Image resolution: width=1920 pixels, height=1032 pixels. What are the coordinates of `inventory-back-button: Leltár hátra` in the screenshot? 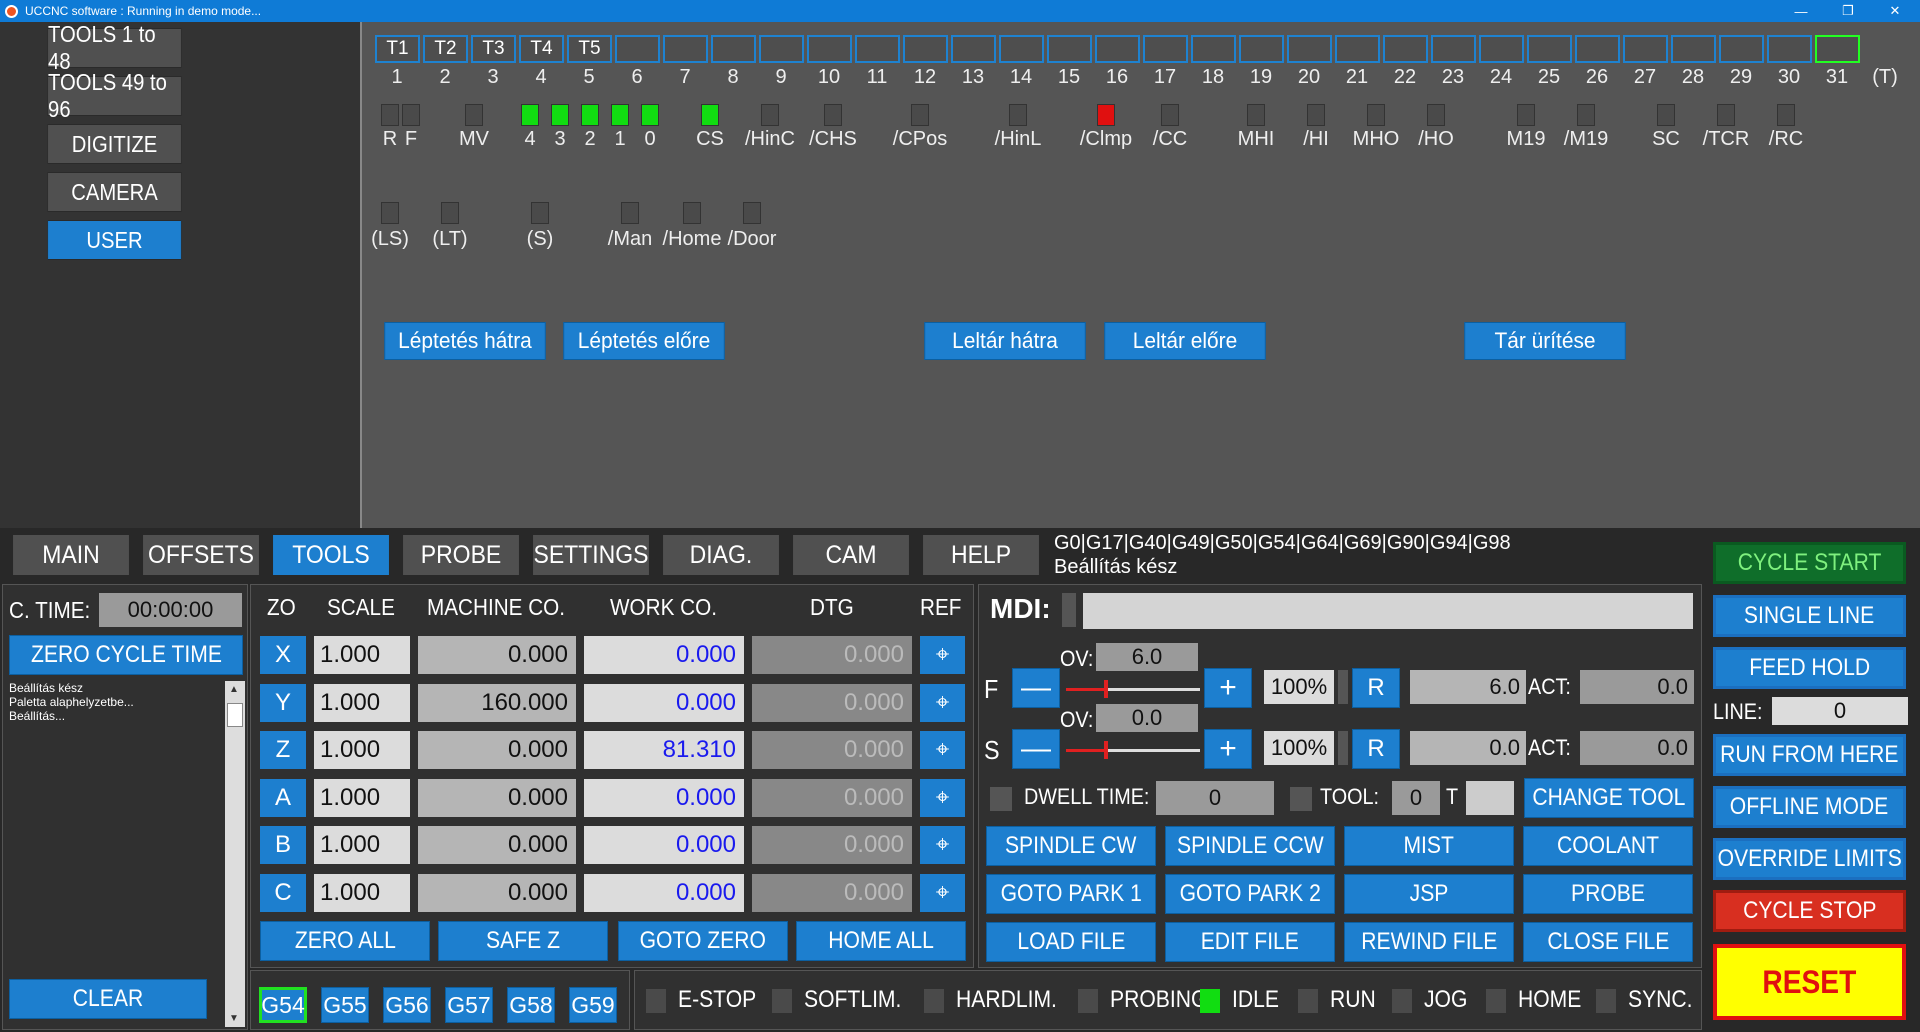 It's located at (1005, 341).